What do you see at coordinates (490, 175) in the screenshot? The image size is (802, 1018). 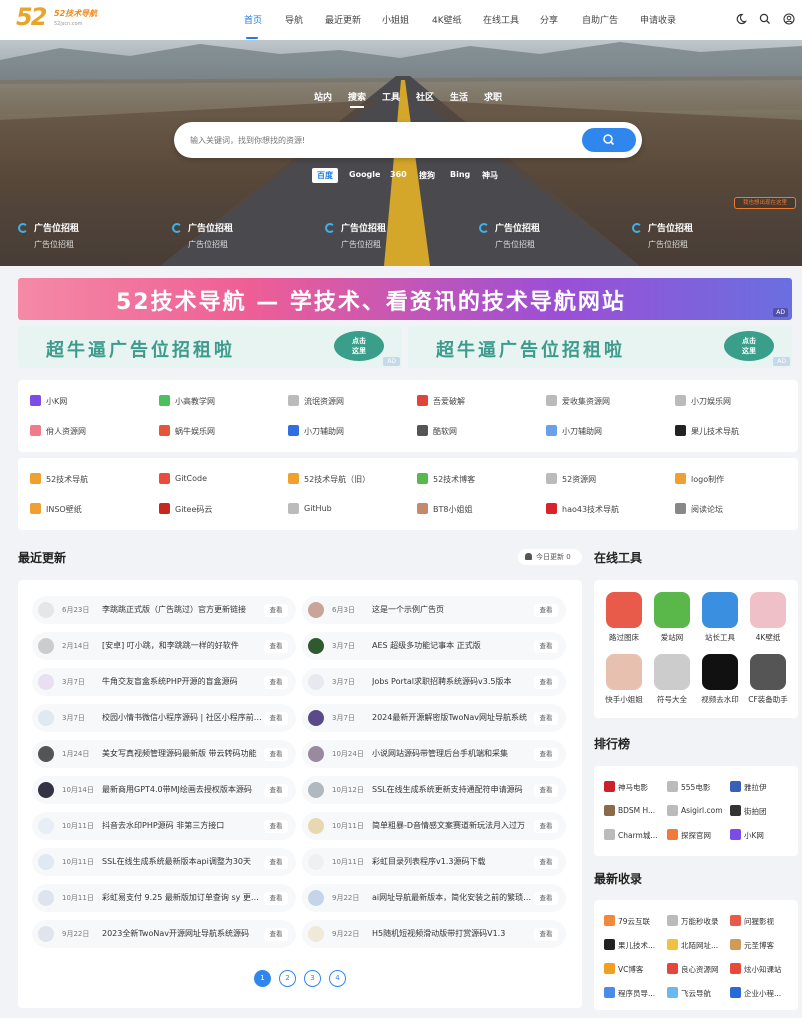 I see `engine-shenma: 神马` at bounding box center [490, 175].